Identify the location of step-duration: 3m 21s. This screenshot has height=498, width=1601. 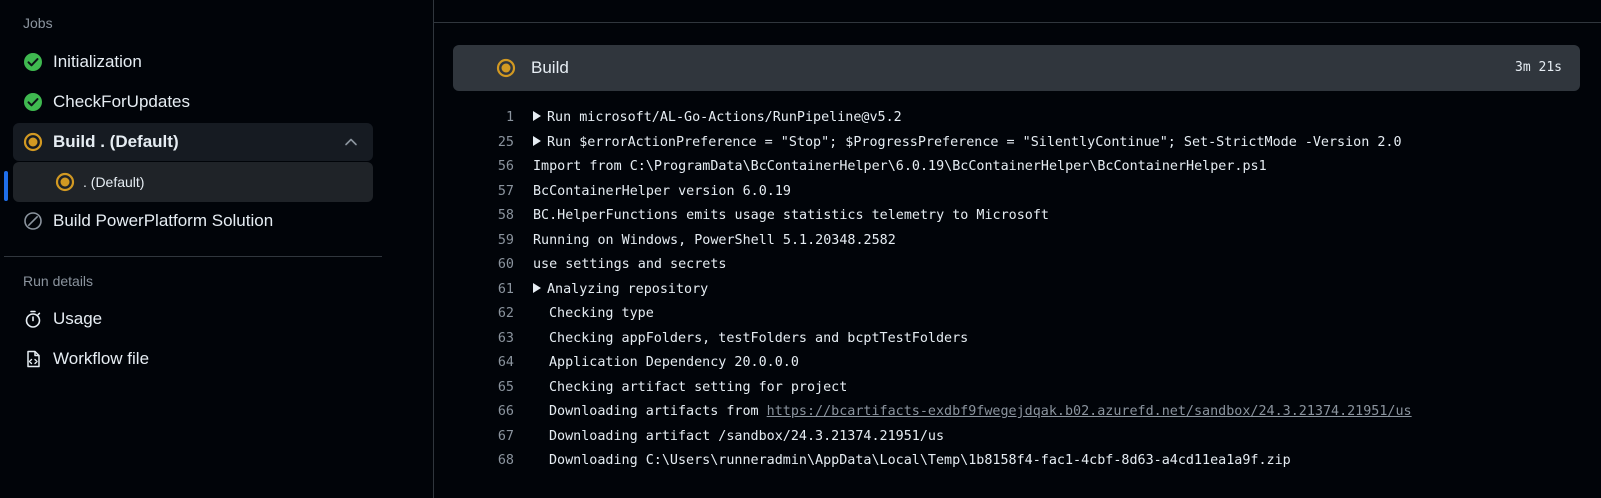
(1538, 67).